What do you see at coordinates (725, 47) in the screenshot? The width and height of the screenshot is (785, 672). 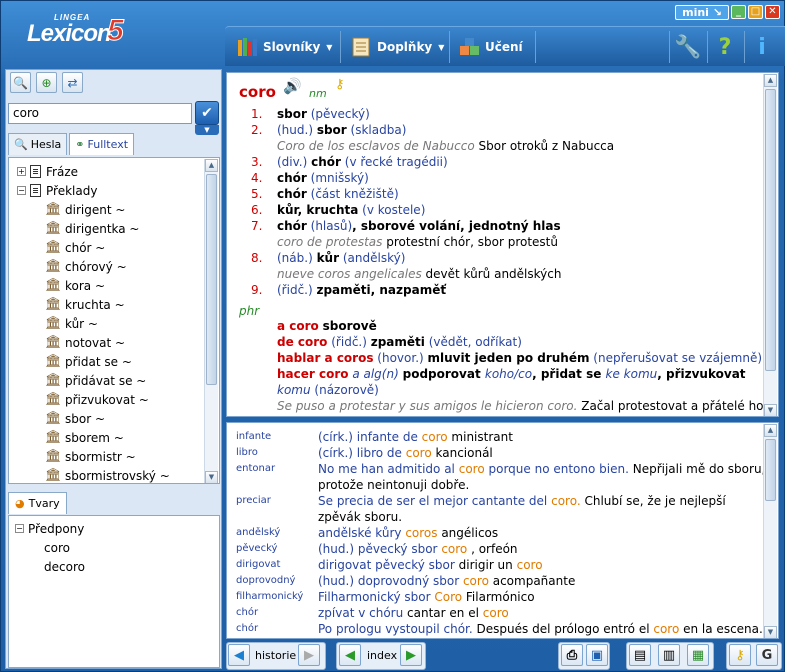 I see `help-icon: ?` at bounding box center [725, 47].